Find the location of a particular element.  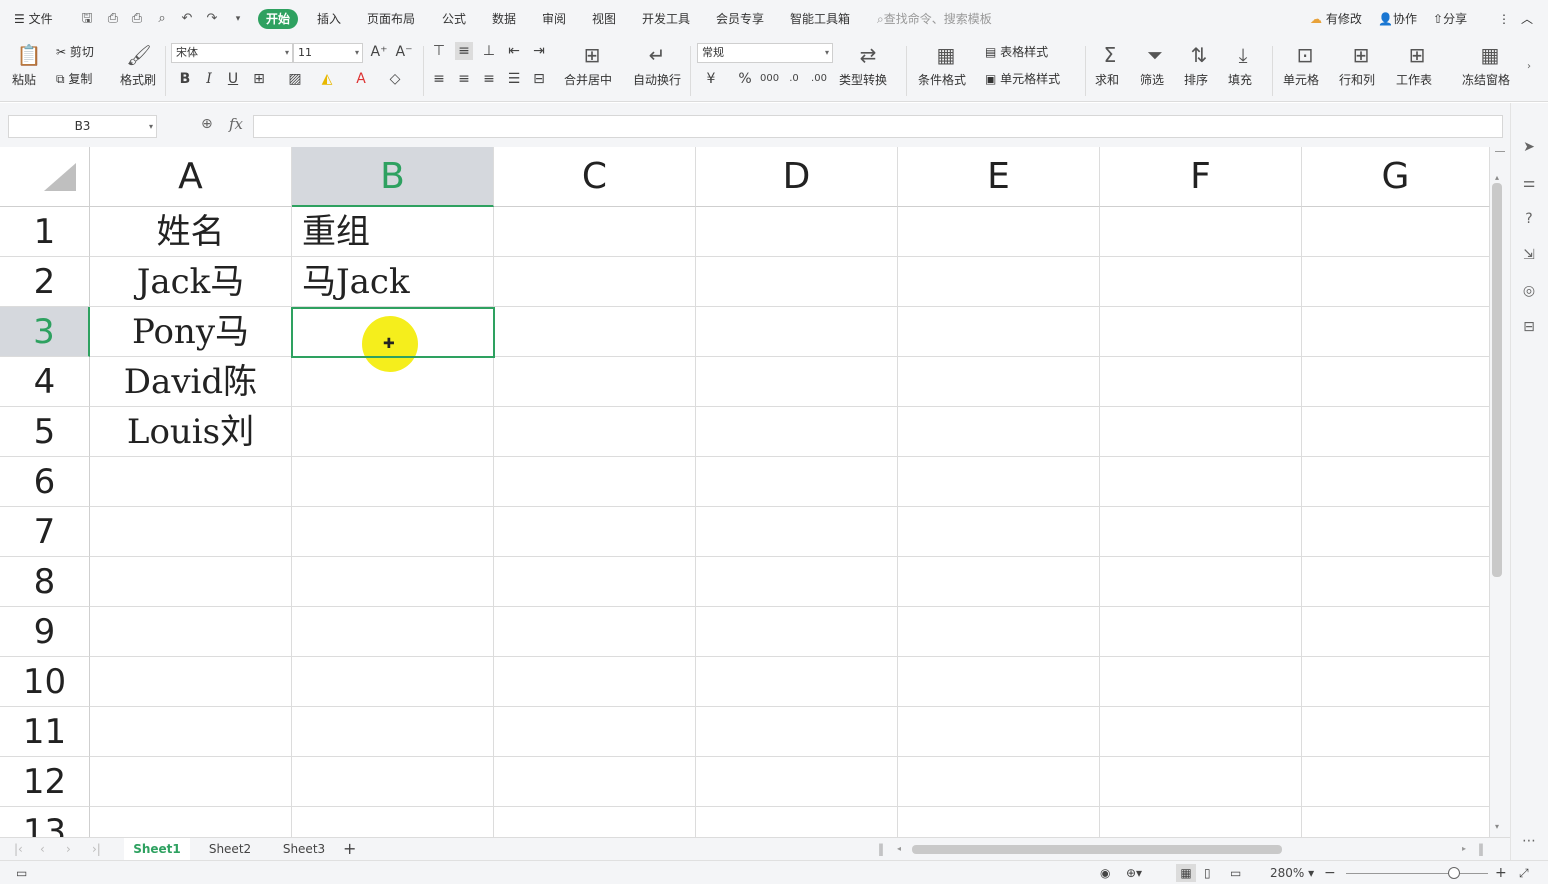

zoom-out-icon: − is located at coordinates (1330, 873).